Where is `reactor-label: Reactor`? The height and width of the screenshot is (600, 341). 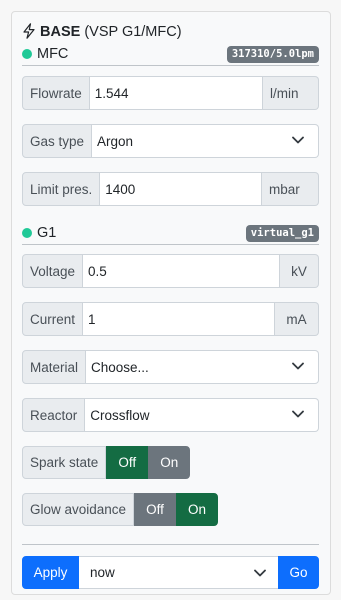 reactor-label: Reactor is located at coordinates (54, 415).